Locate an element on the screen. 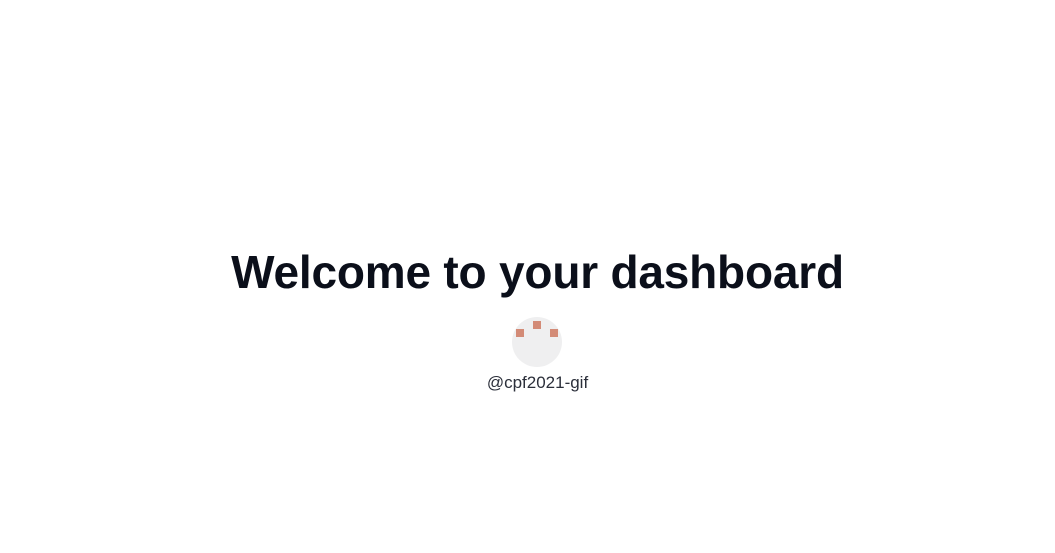  avatar is located at coordinates (537, 342).